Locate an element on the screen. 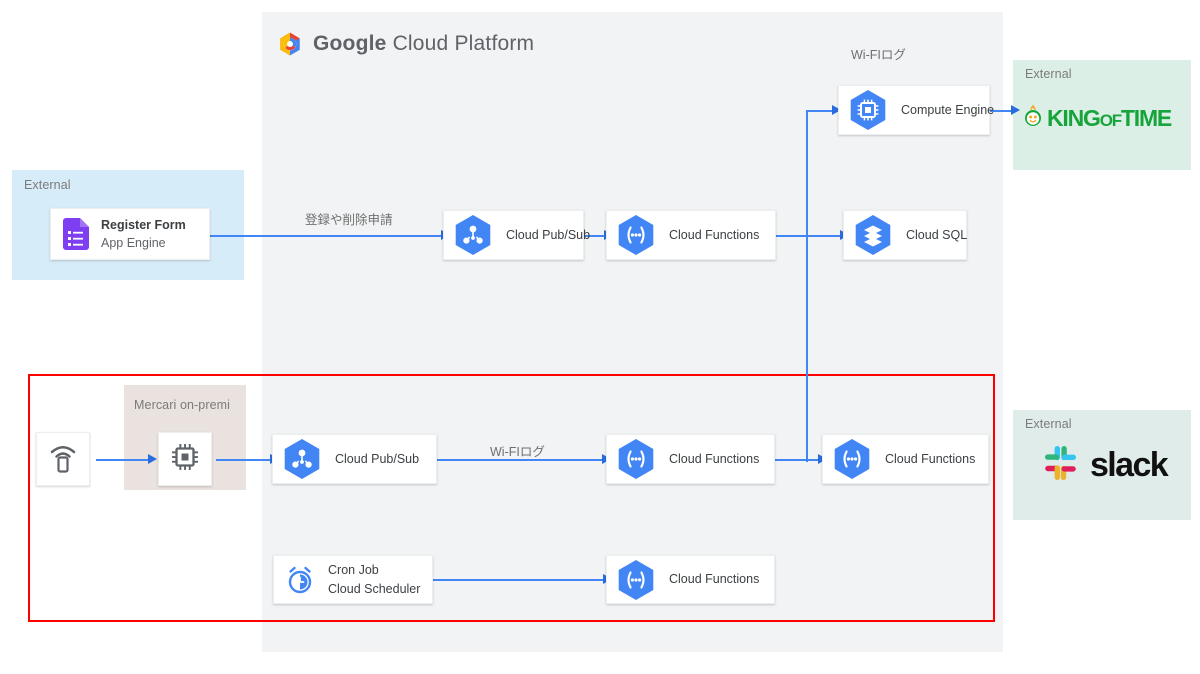 The height and width of the screenshot is (674, 1200). node-cloud-functions-cron-label: Cloud Functions is located at coordinates (714, 579).